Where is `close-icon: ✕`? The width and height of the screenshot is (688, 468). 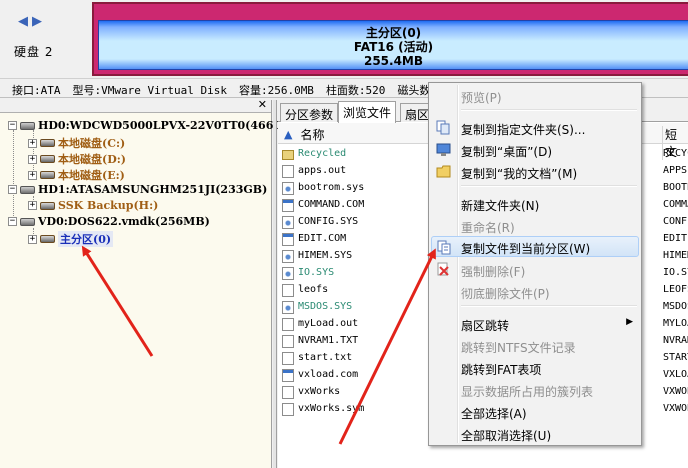
close-icon: ✕ is located at coordinates (262, 104).